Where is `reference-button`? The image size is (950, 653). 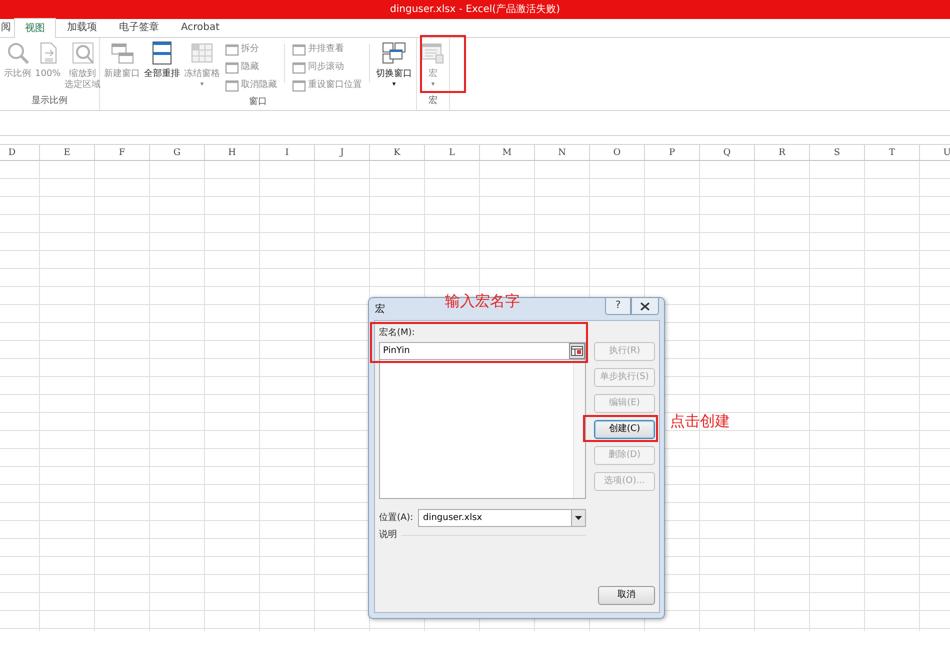
reference-button is located at coordinates (577, 351).